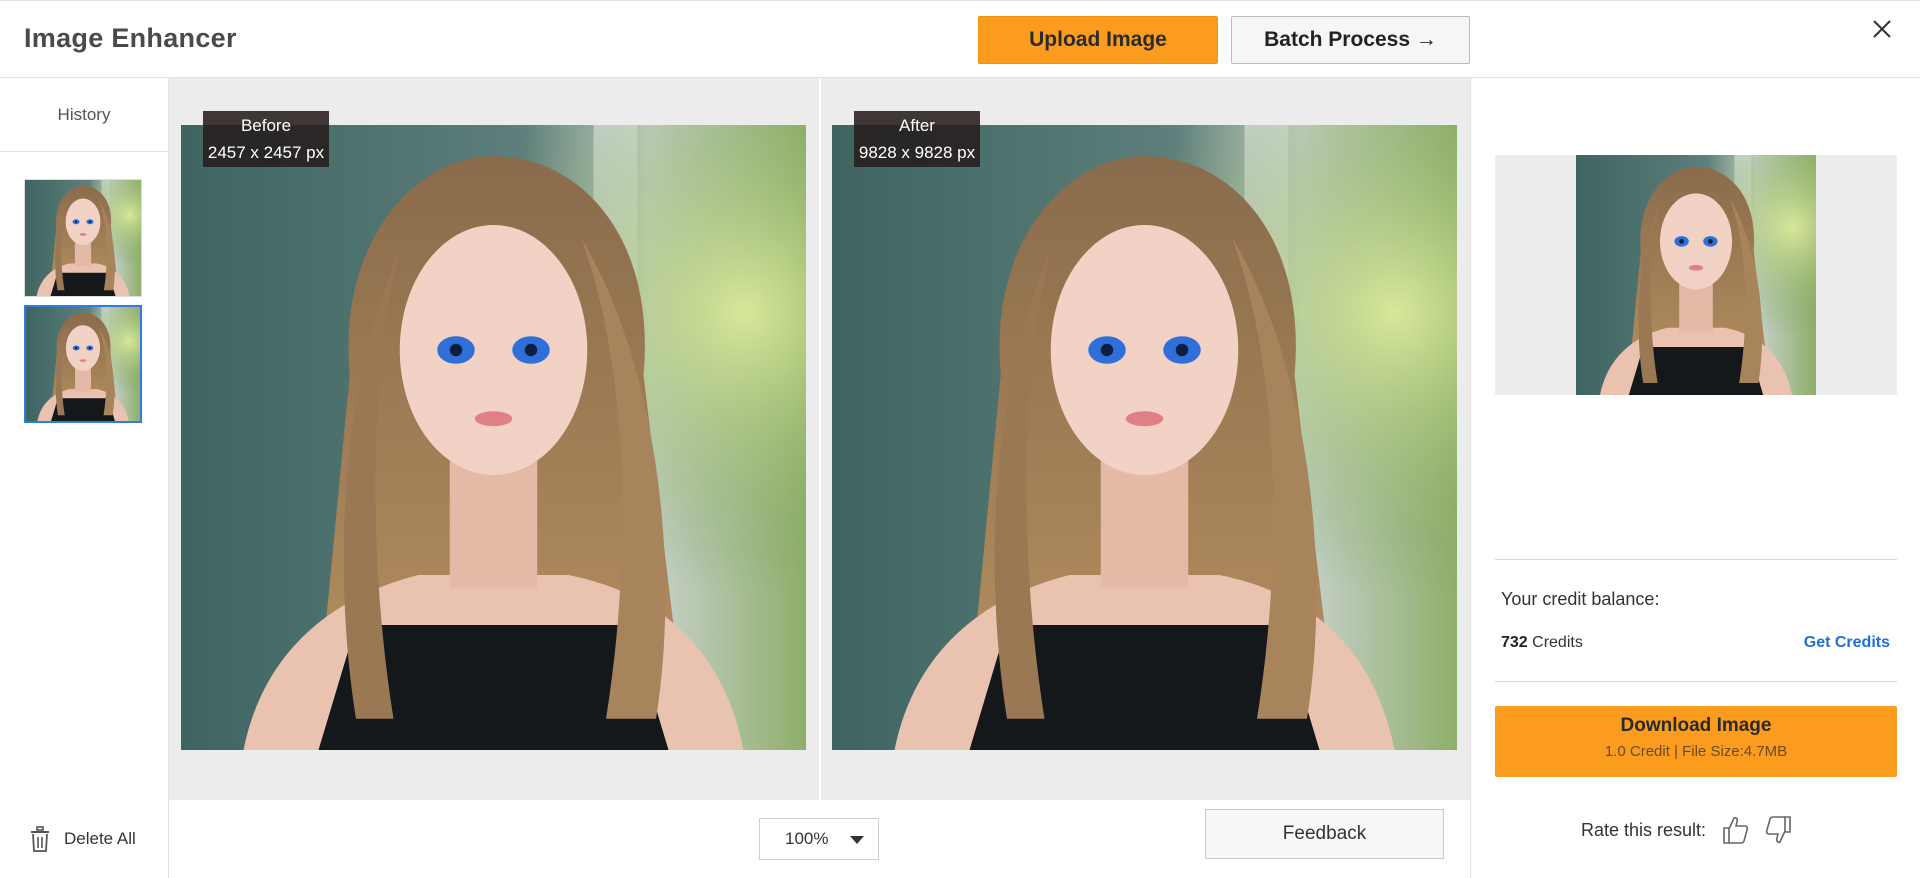 The width and height of the screenshot is (1920, 878). Describe the element at coordinates (1779, 830) in the screenshot. I see `thumbs-down-icon` at that location.